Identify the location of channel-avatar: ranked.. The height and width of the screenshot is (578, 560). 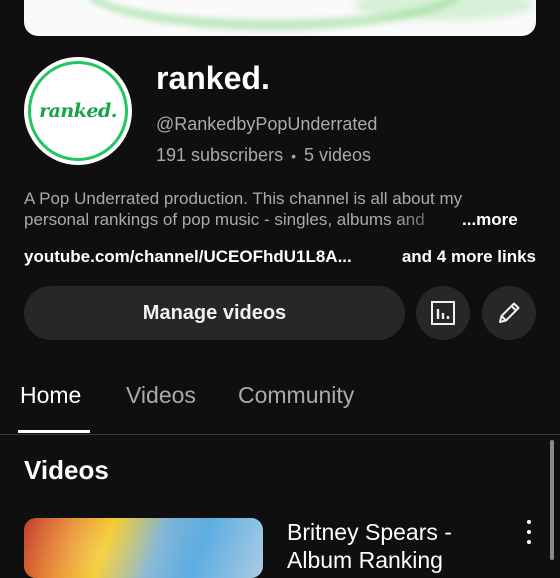
(78, 111).